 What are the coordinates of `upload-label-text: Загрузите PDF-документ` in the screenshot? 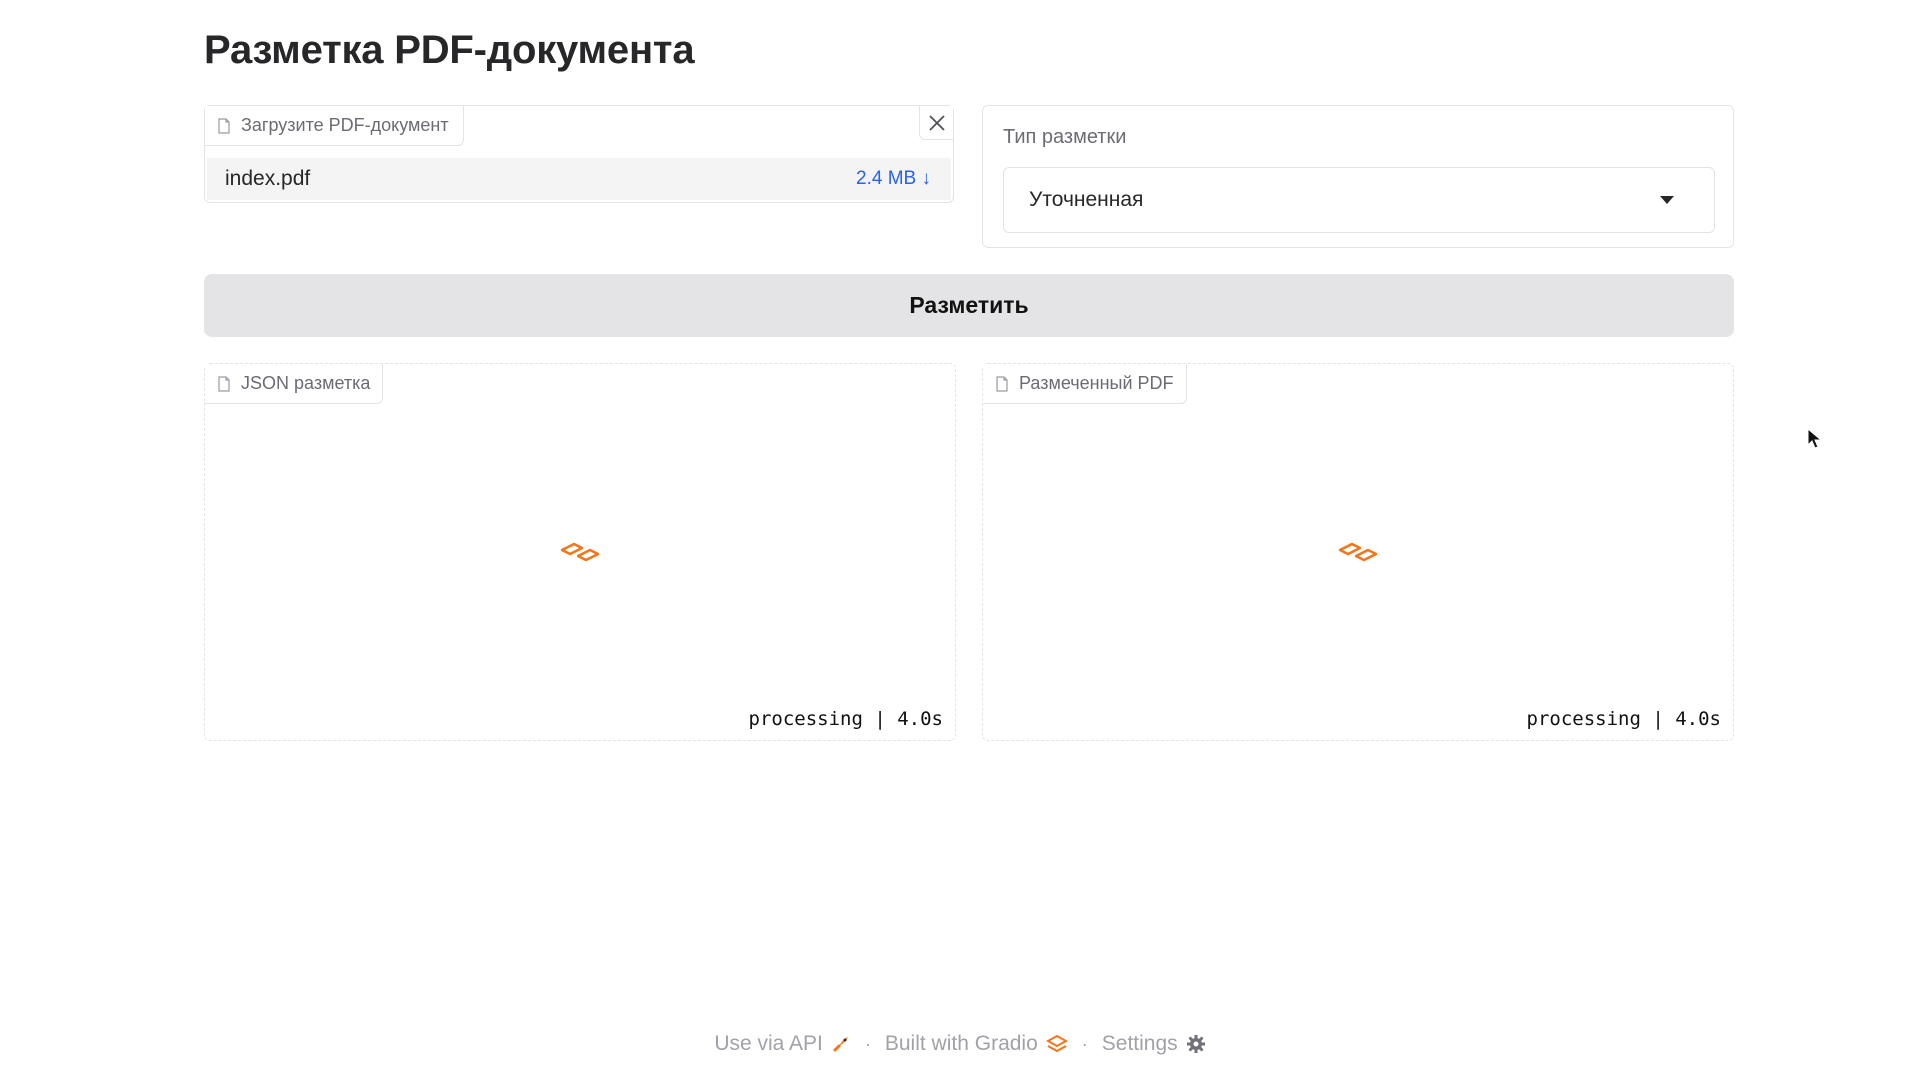 It's located at (345, 125).